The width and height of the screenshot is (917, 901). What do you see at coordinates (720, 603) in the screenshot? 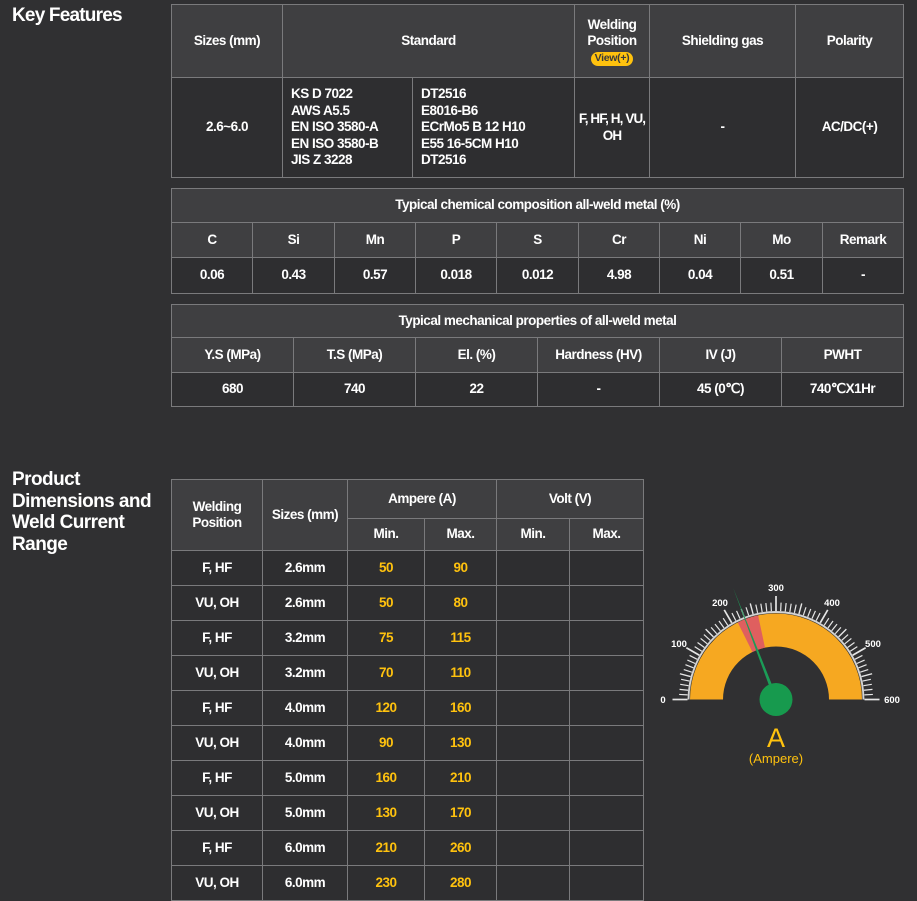
I see `svg-text: 200` at bounding box center [720, 603].